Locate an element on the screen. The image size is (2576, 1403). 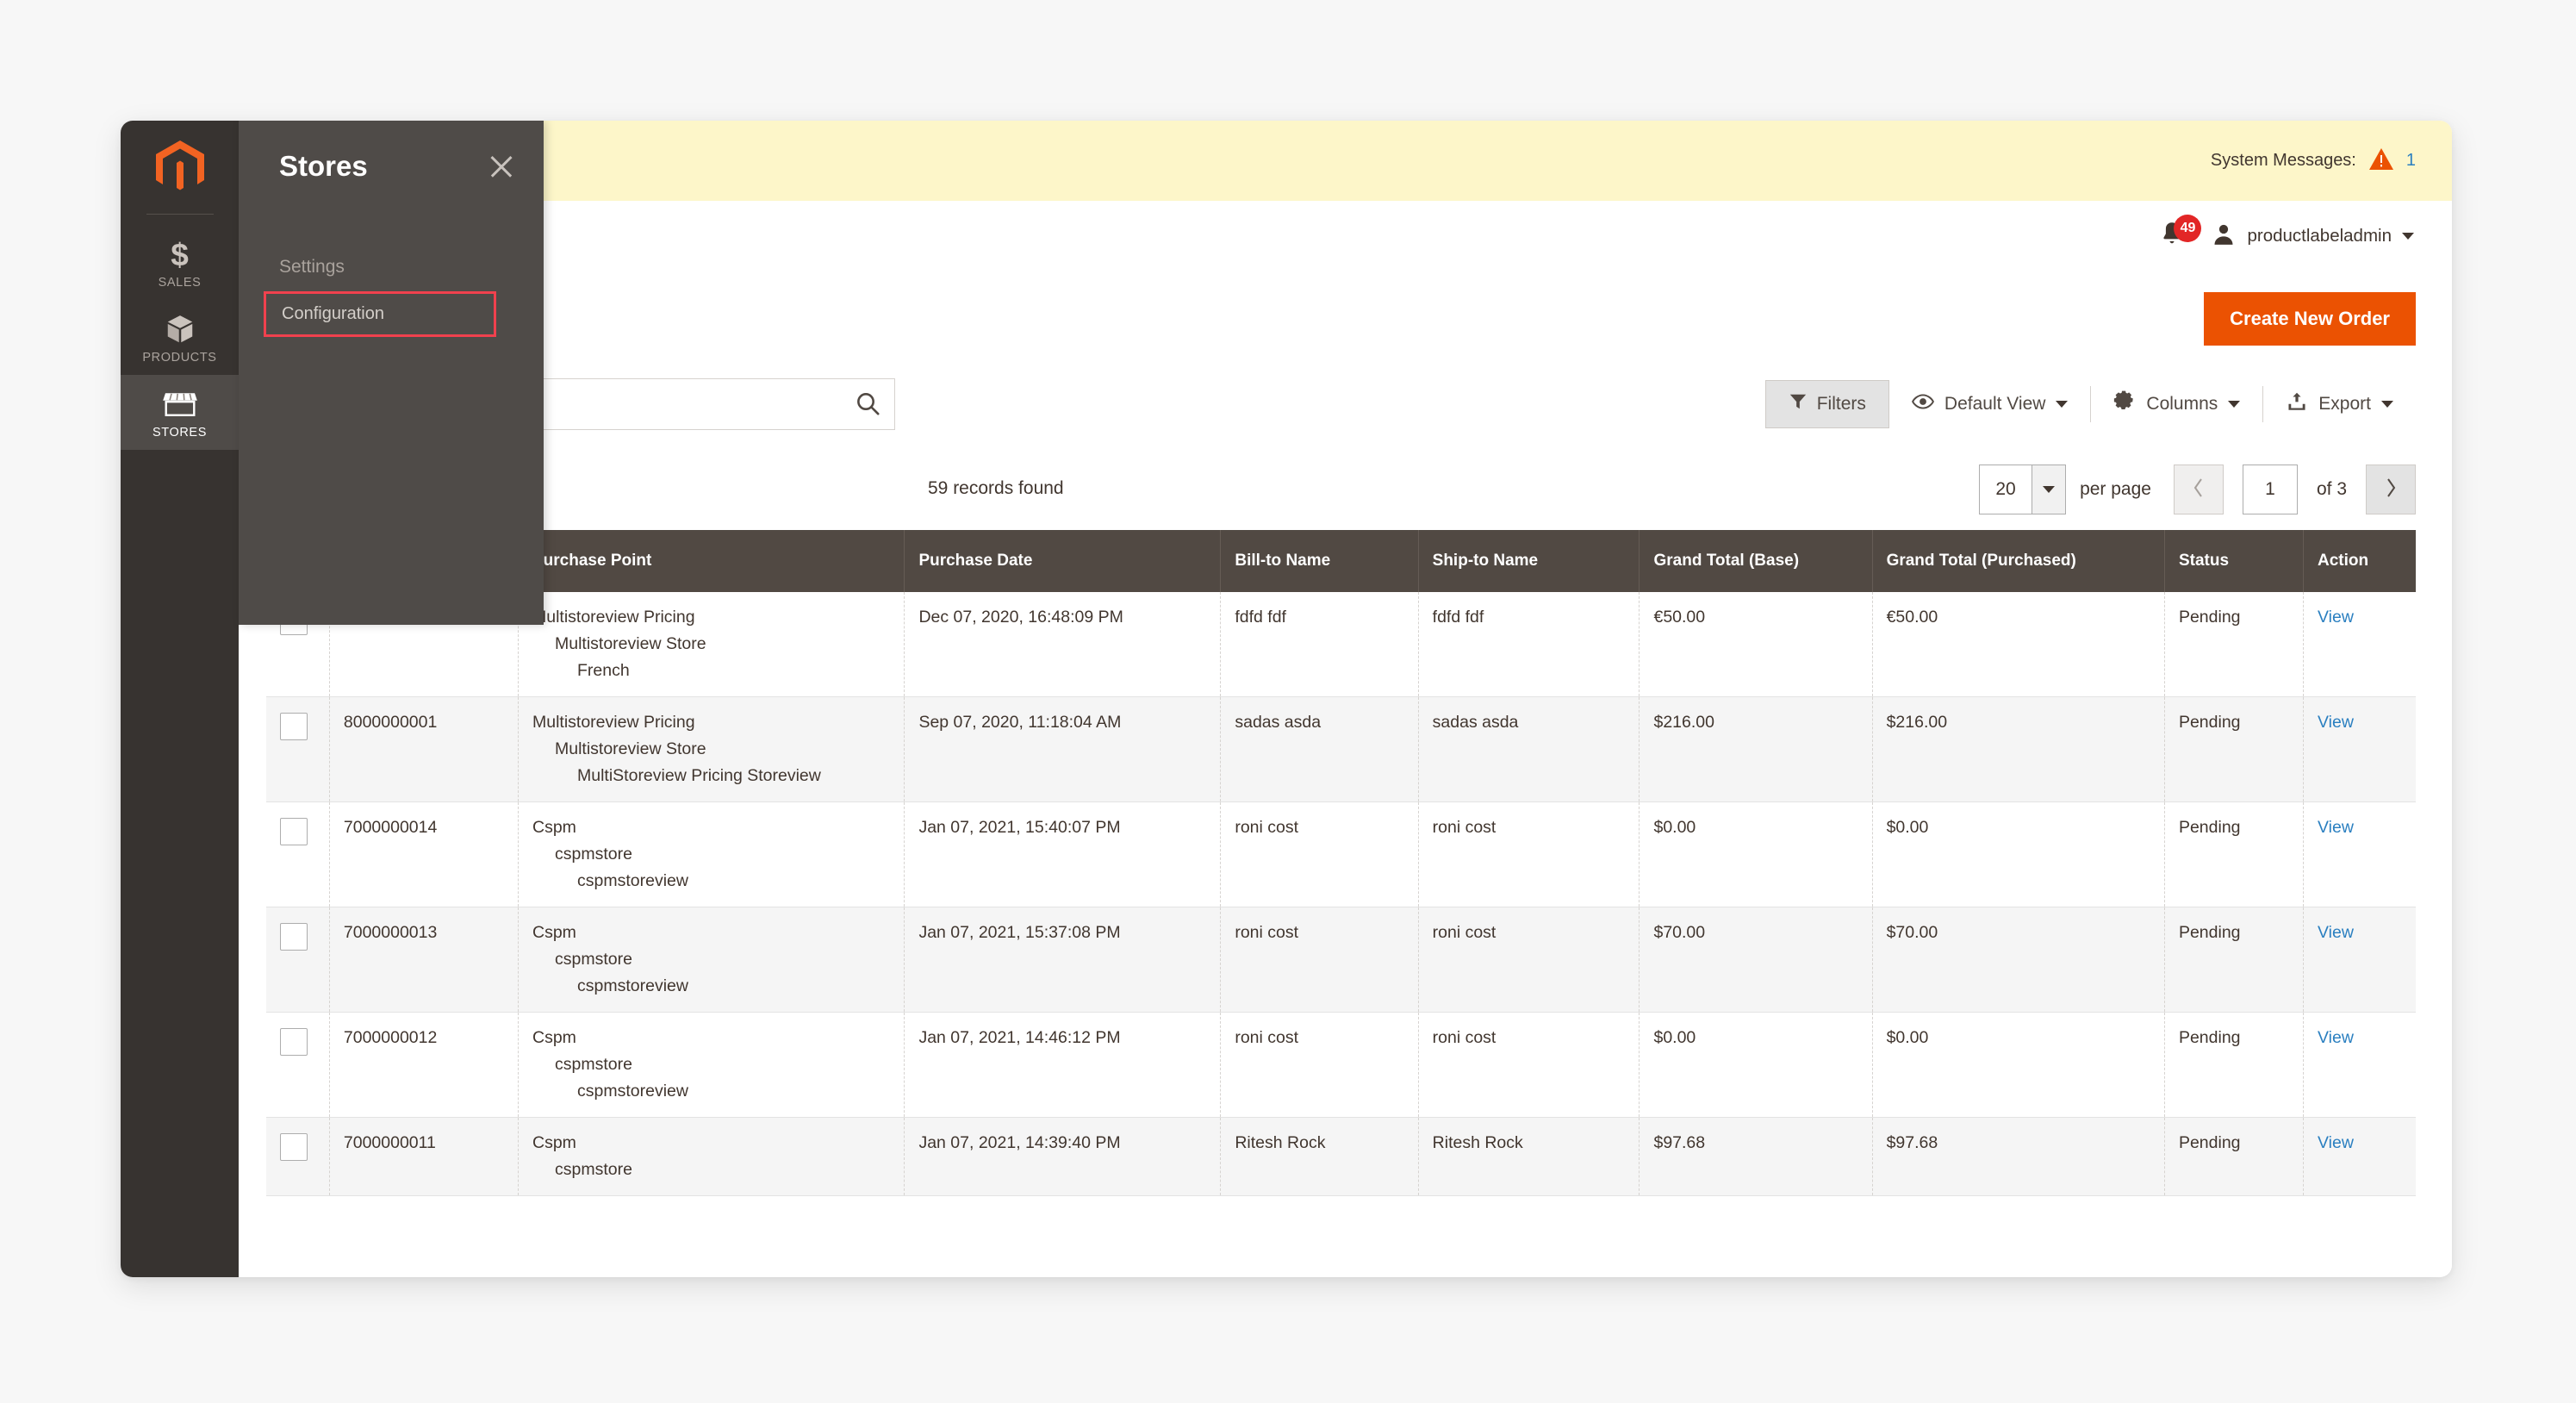
system-messages-group: System Messages: 1 is located at coordinates (2313, 161).